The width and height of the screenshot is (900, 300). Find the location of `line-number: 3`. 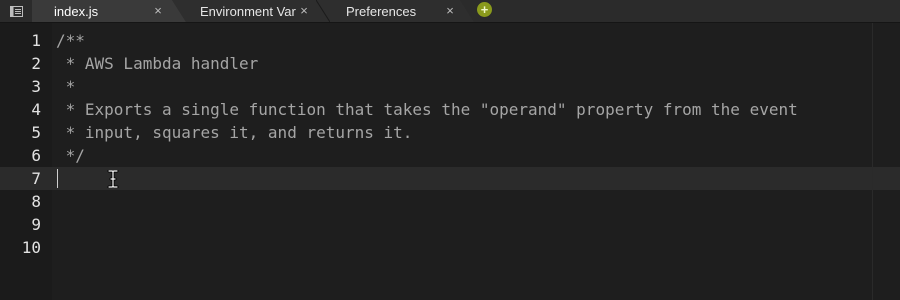

line-number: 3 is located at coordinates (36, 86).